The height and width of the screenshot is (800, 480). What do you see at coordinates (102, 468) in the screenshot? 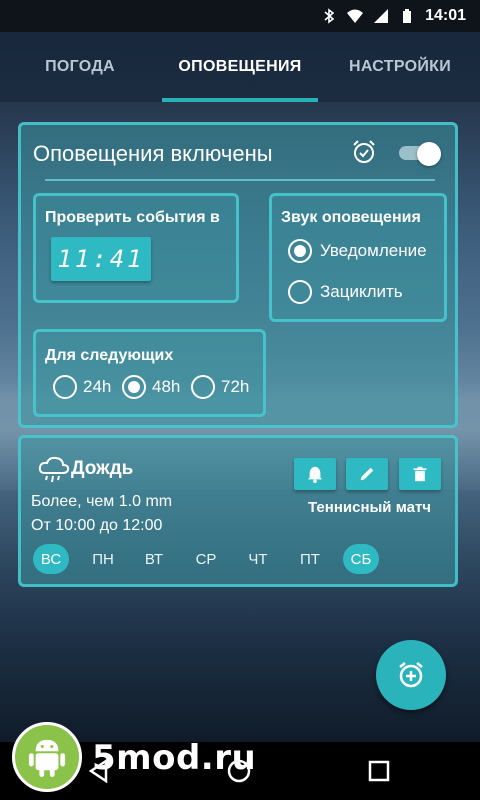
I see `event-title: Дождь` at bounding box center [102, 468].